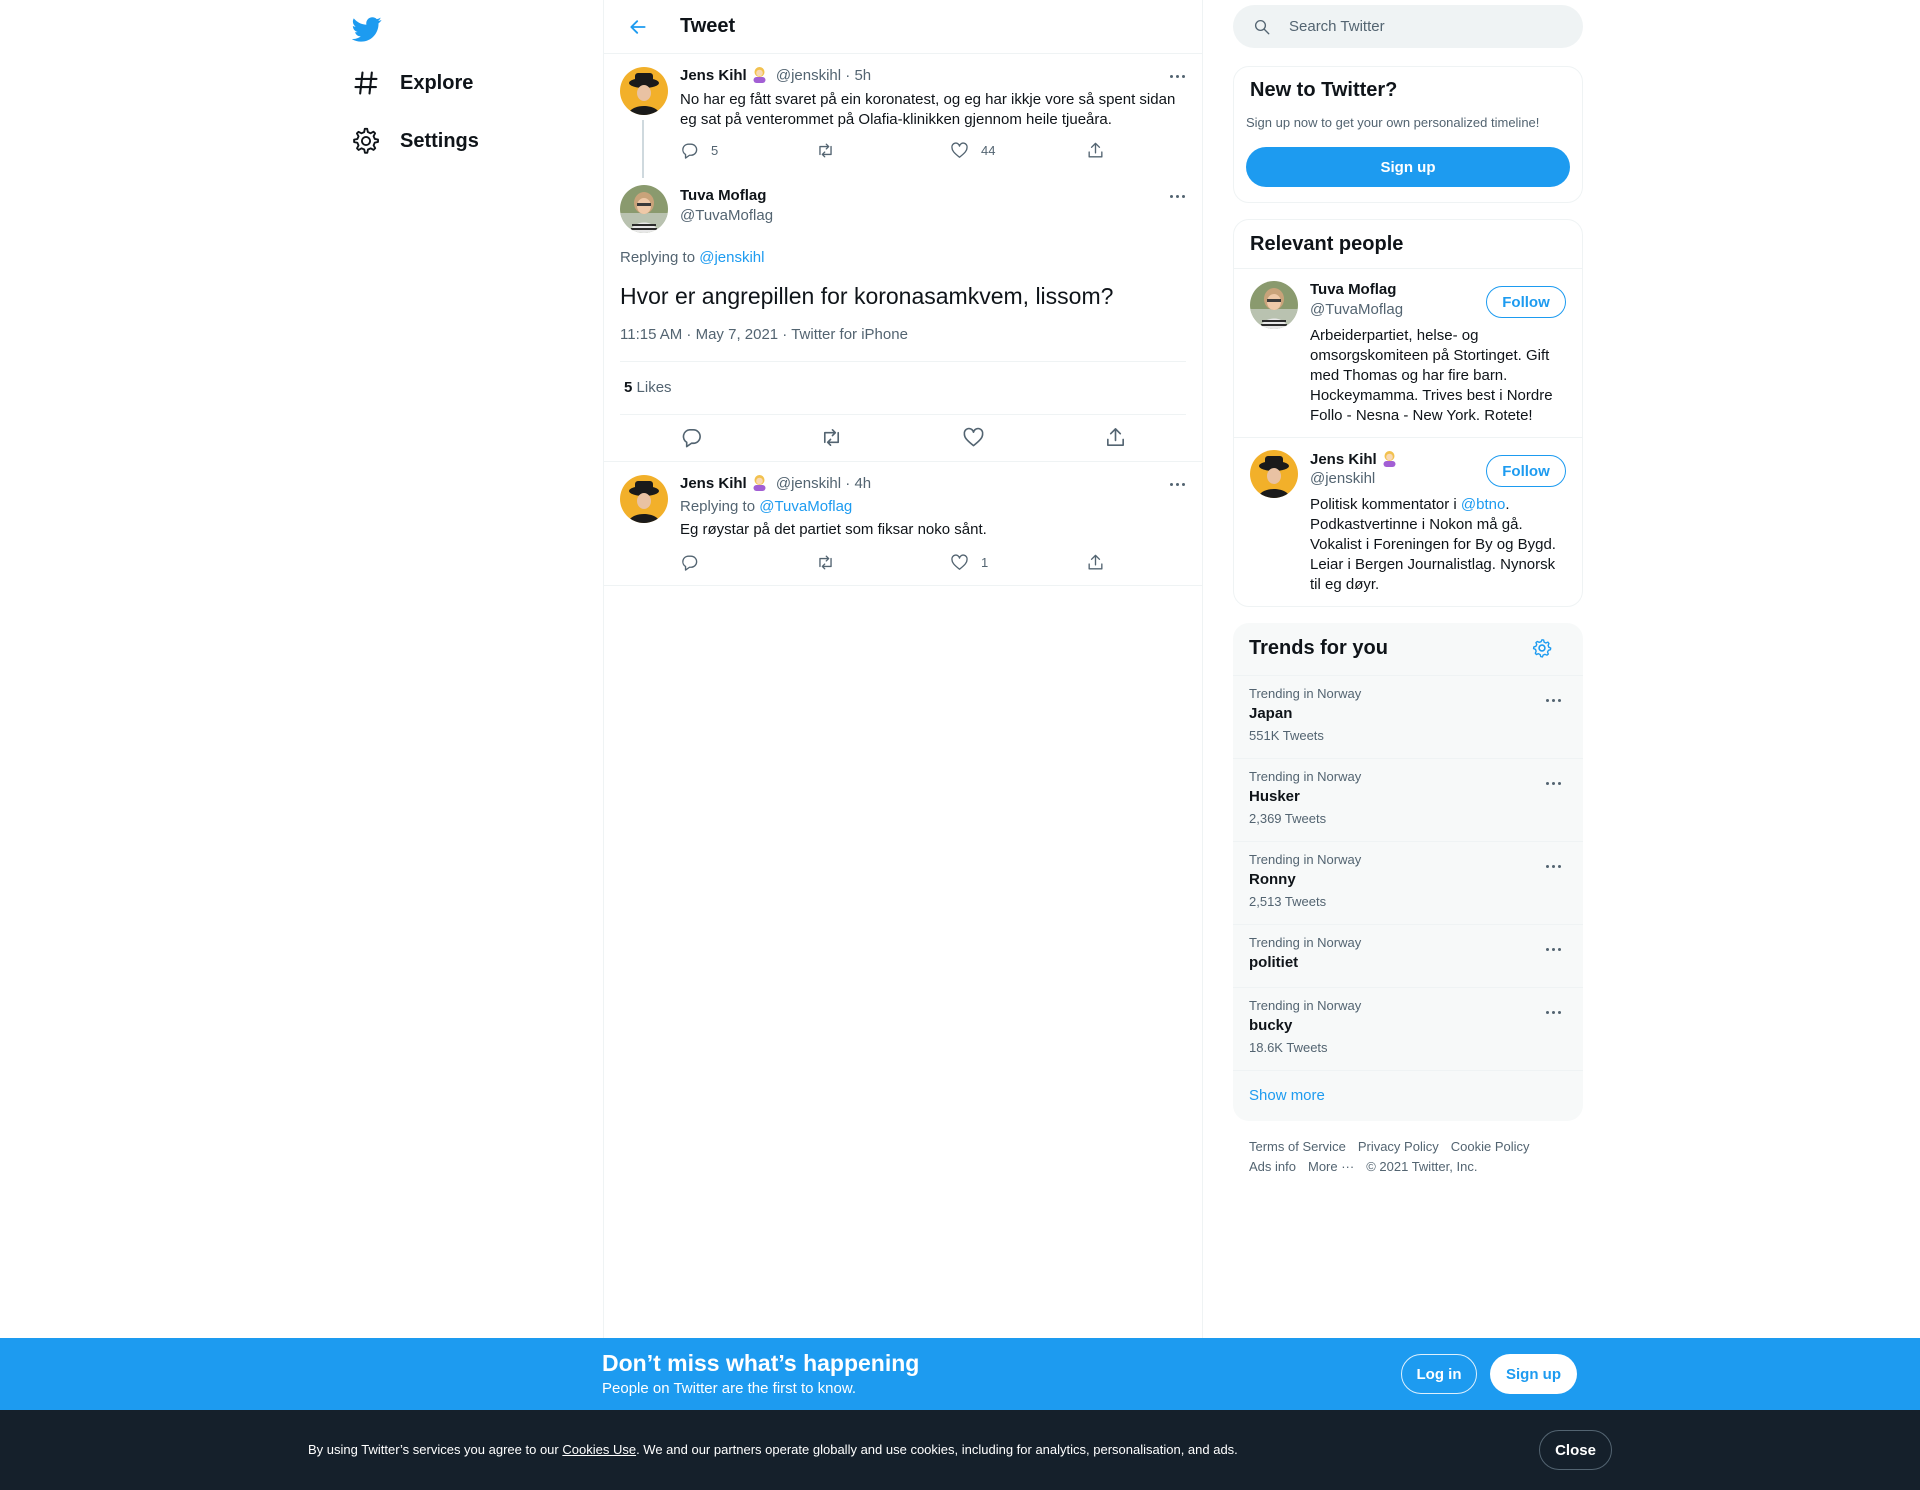 Image resolution: width=1920 pixels, height=1490 pixels. I want to click on trend-item: Trending in Norway politiet, so click(1408, 955).